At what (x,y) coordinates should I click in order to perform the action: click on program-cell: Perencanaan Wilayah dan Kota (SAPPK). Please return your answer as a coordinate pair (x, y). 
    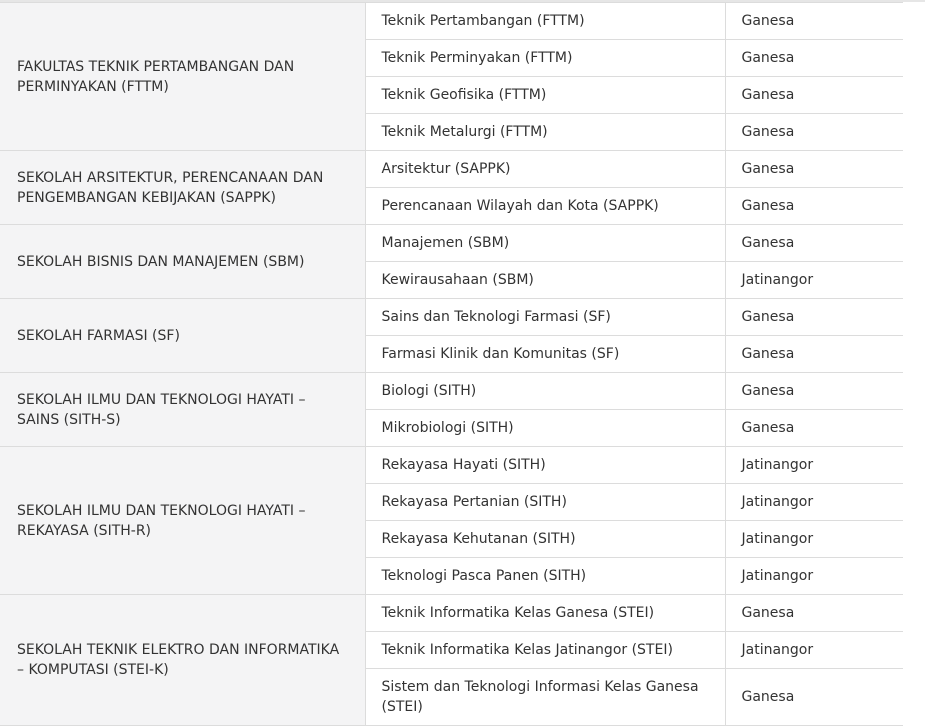
    Looking at the image, I should click on (545, 206).